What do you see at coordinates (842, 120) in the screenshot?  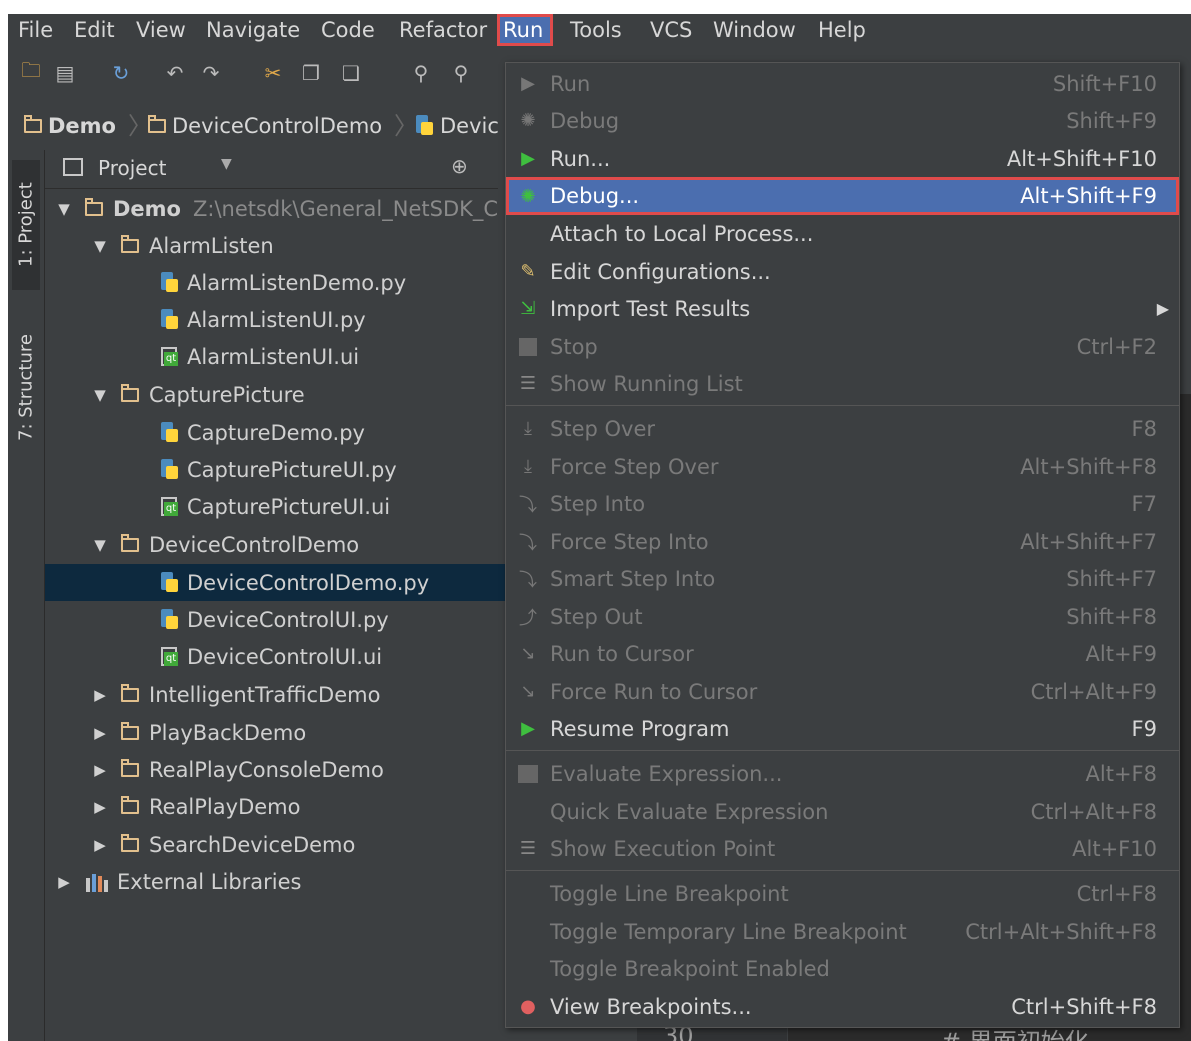 I see `menu-item-debug: ✺ Debug Shift+F9` at bounding box center [842, 120].